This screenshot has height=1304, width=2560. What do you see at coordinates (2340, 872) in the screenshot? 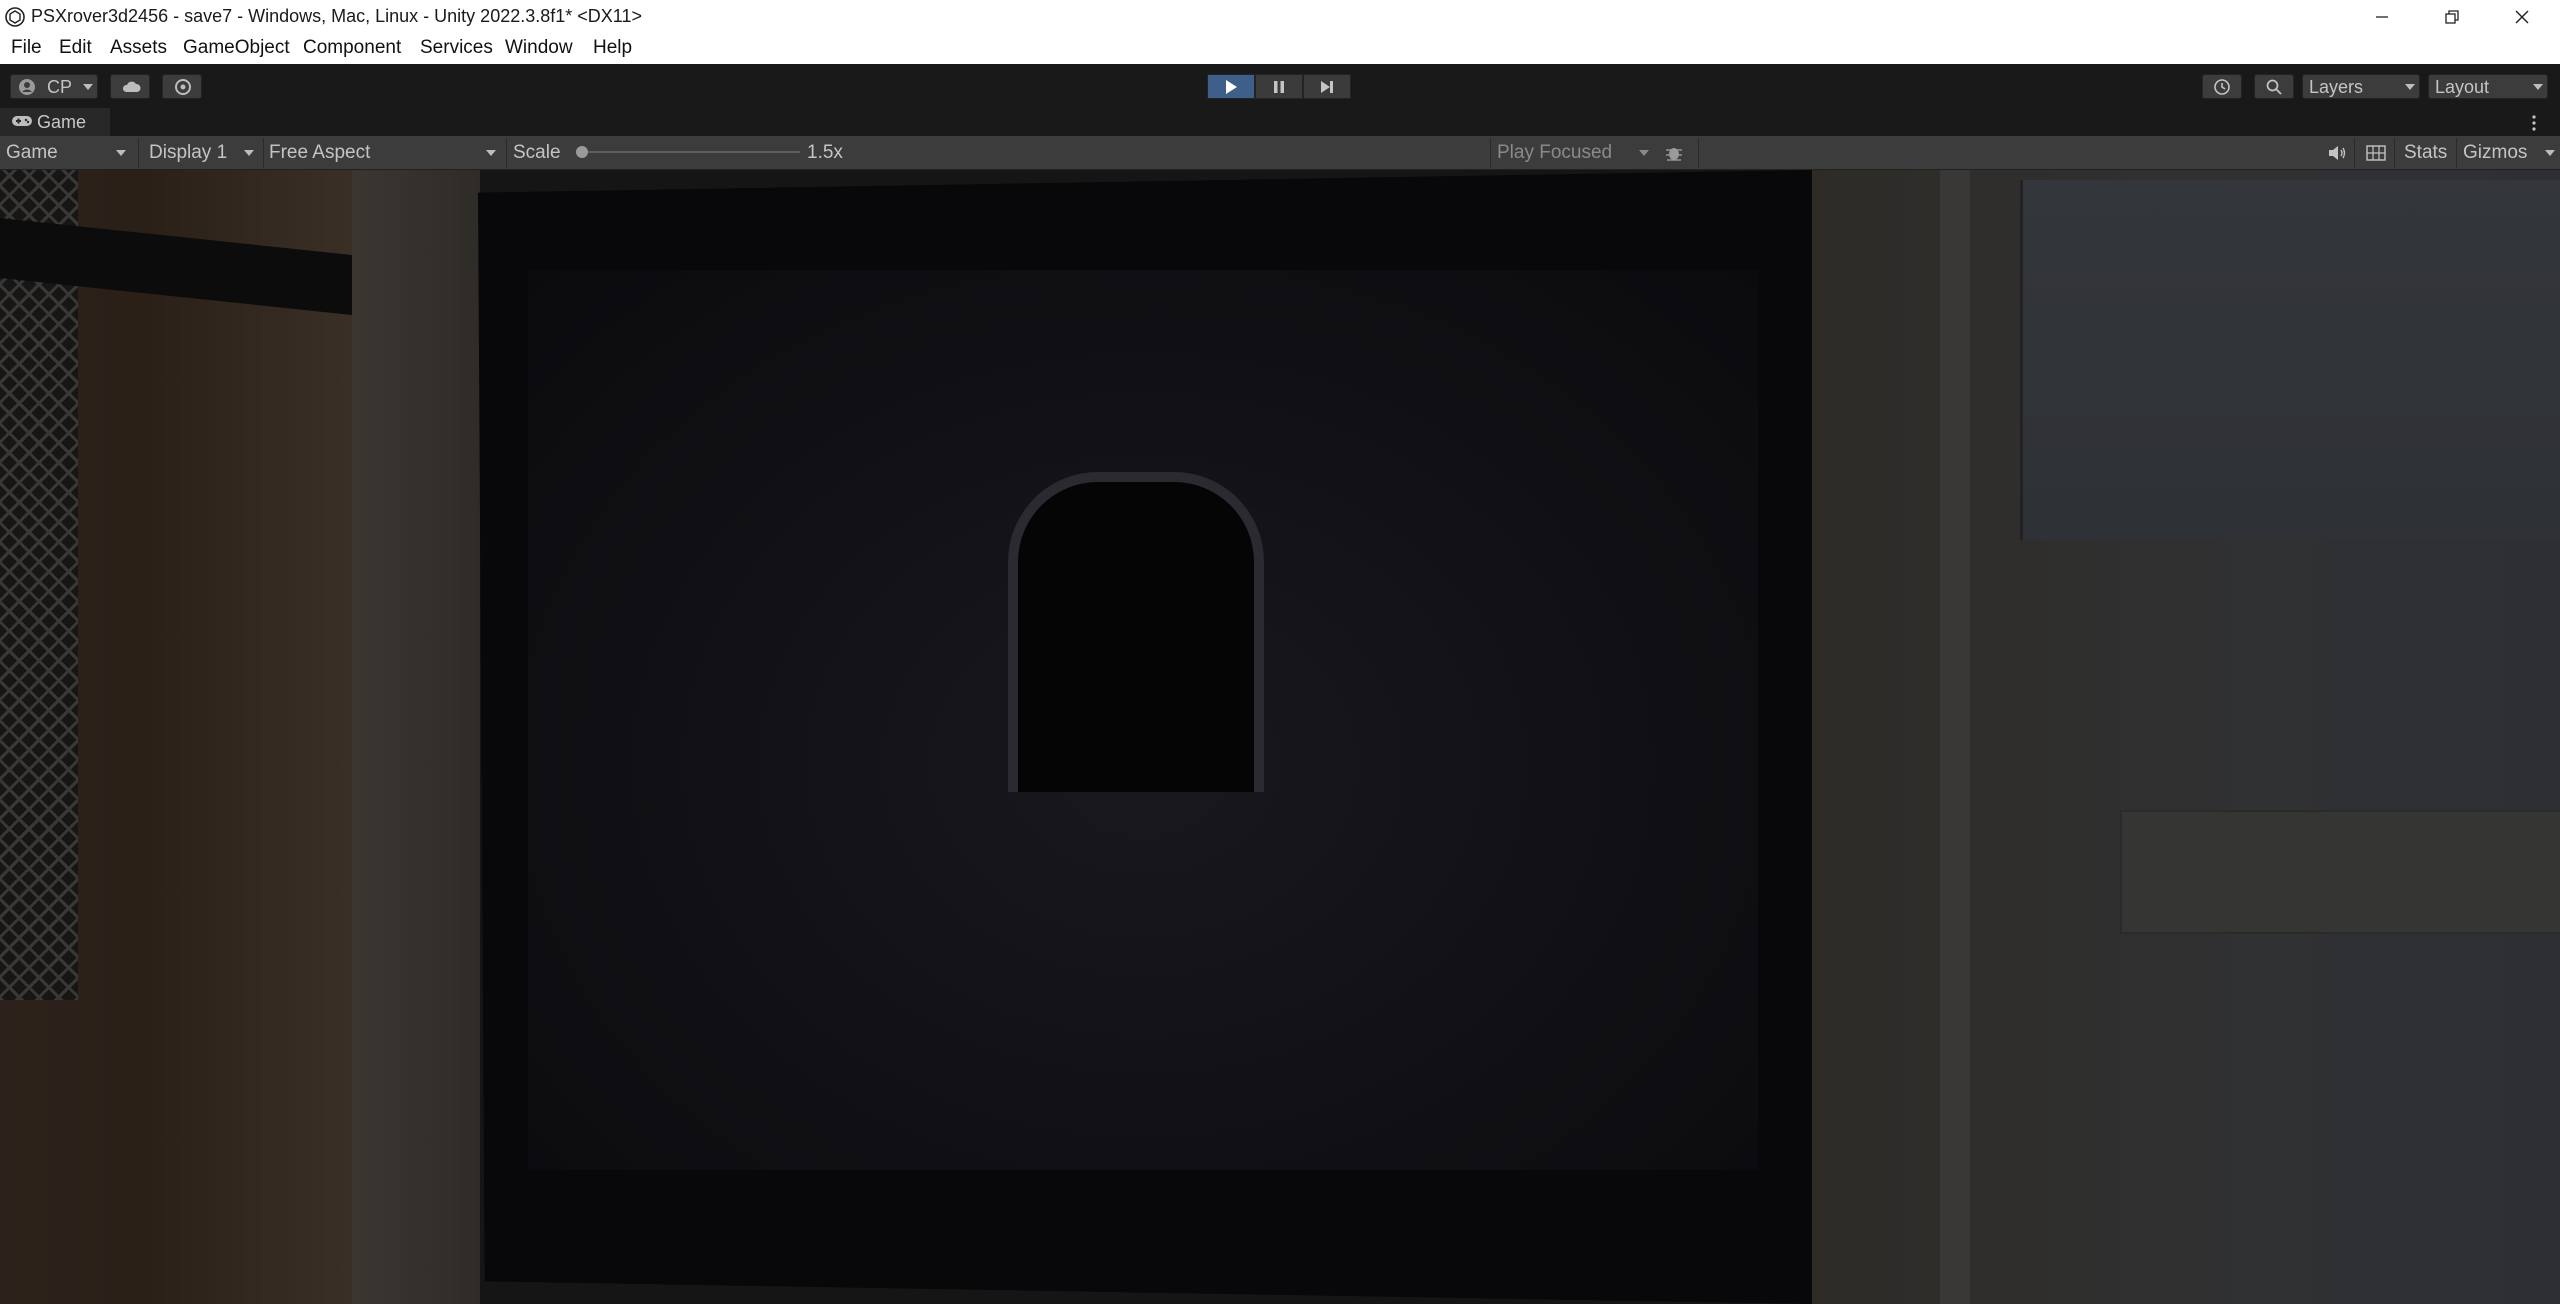
I see `scene-right-sign` at bounding box center [2340, 872].